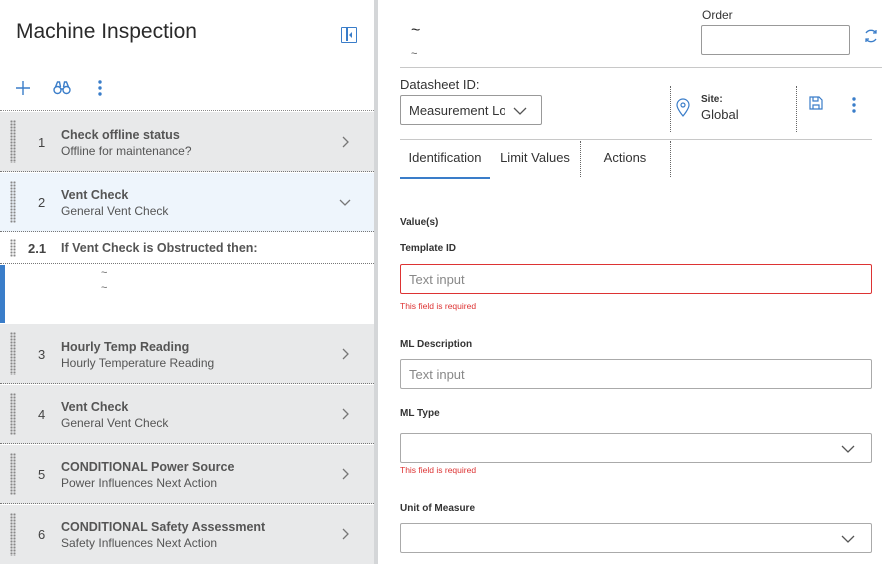 Image resolution: width=882 pixels, height=564 pixels. What do you see at coordinates (445, 159) in the screenshot?
I see `tab-identification: Identification` at bounding box center [445, 159].